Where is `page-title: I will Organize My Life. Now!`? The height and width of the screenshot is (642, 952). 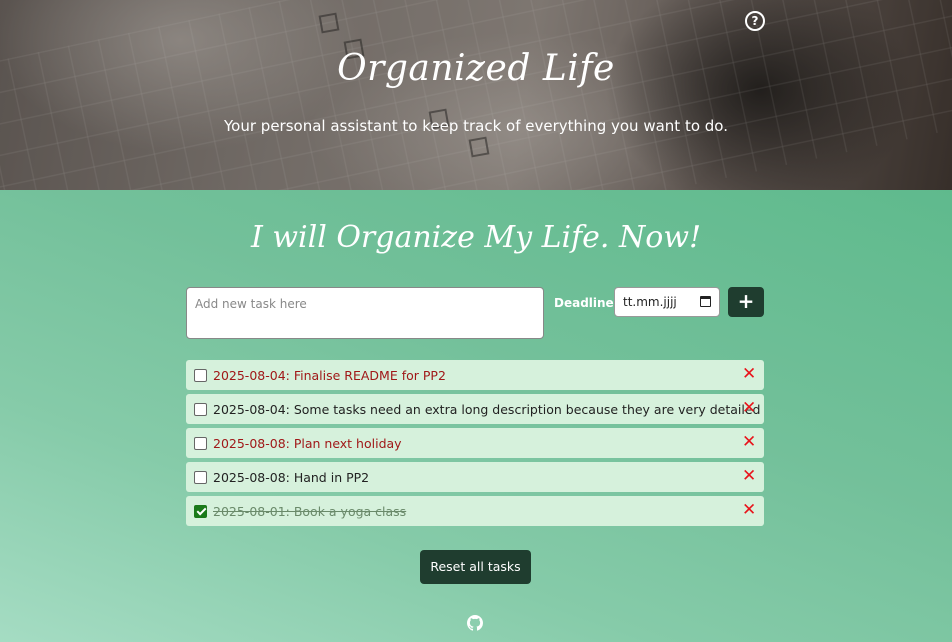 page-title: I will Organize My Life. Now! is located at coordinates (476, 237).